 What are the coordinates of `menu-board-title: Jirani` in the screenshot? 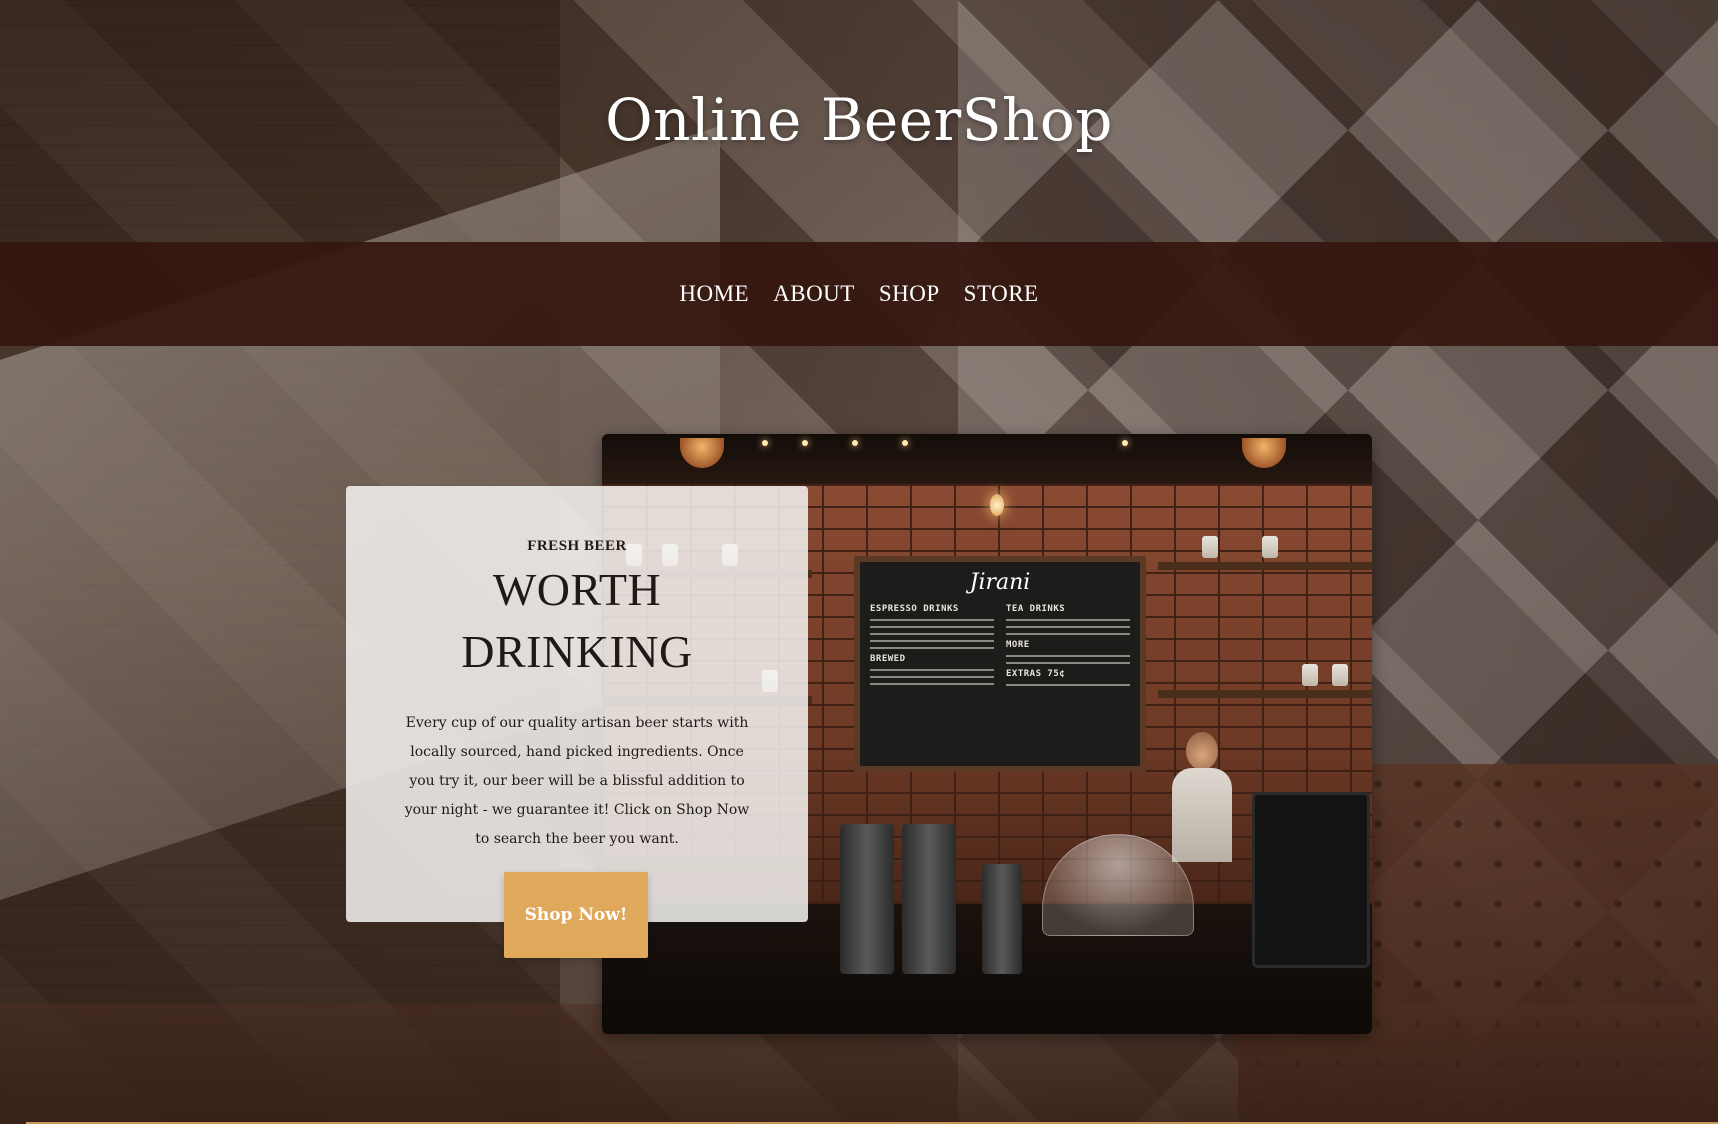 It's located at (1000, 582).